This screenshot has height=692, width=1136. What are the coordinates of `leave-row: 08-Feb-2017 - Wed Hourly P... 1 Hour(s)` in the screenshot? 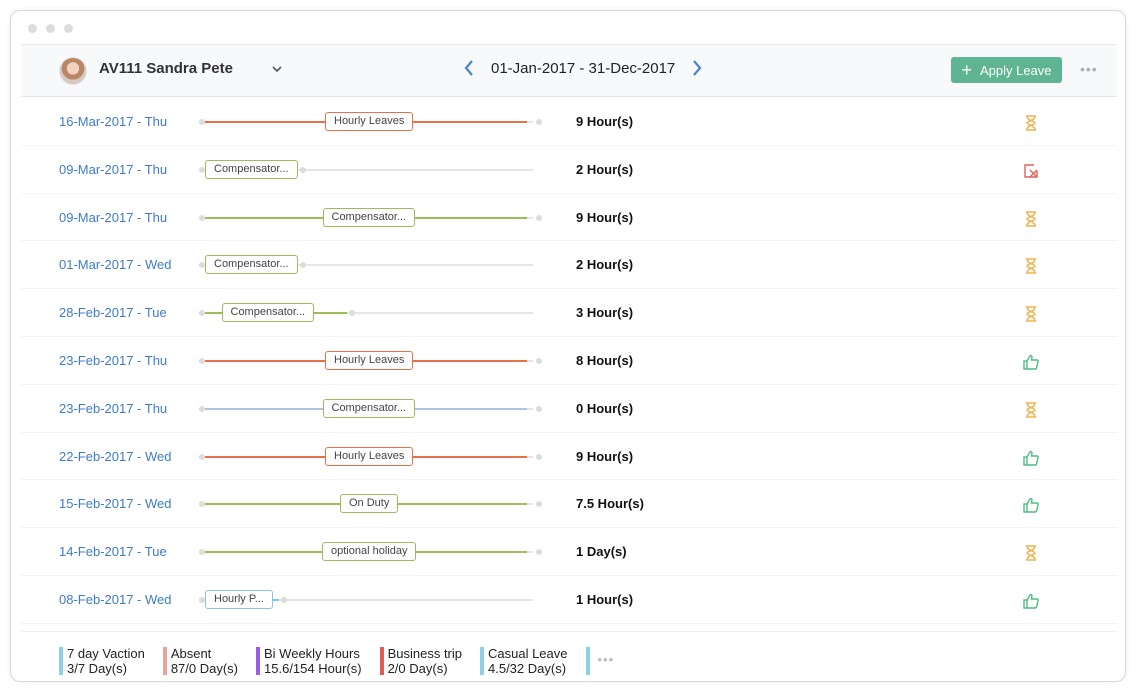 It's located at (569, 600).